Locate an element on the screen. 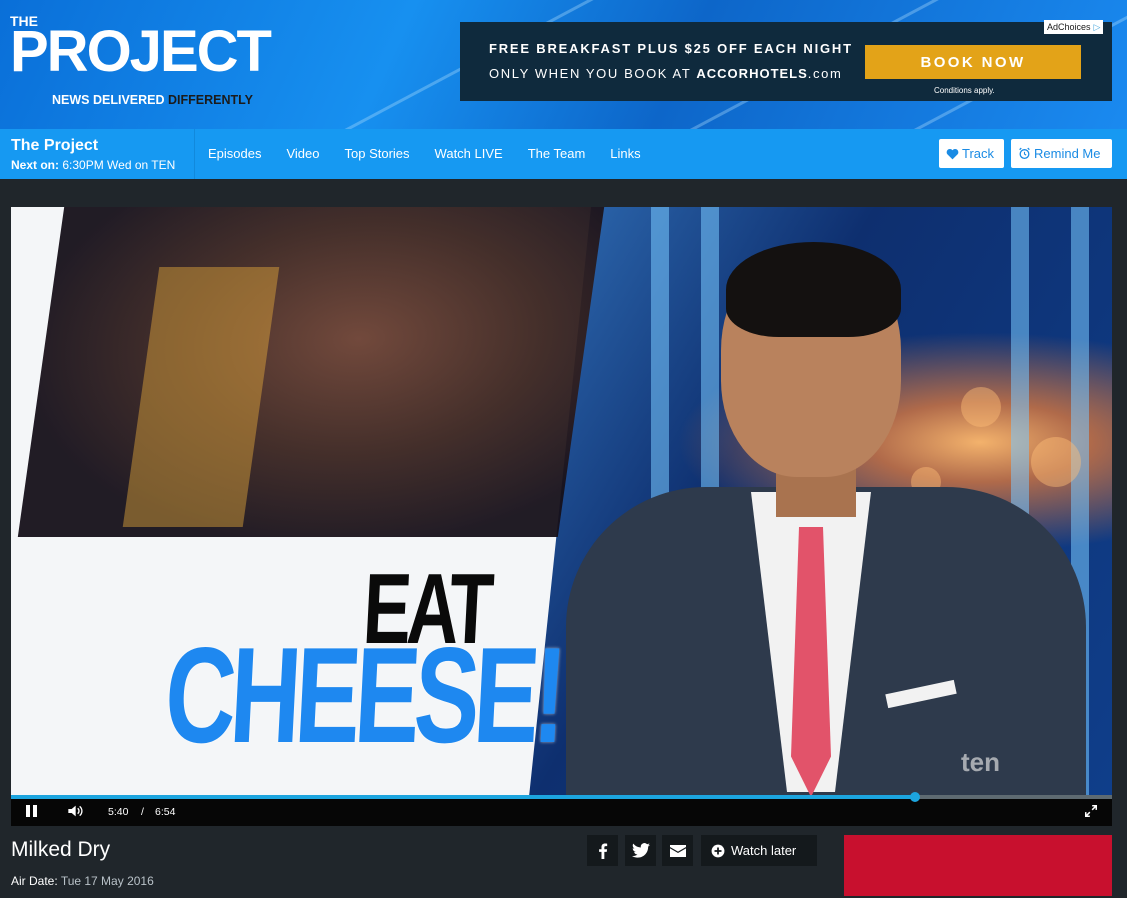 This screenshot has width=1127, height=898. video-overlay-cheese: CHEESE! is located at coordinates (363, 695).